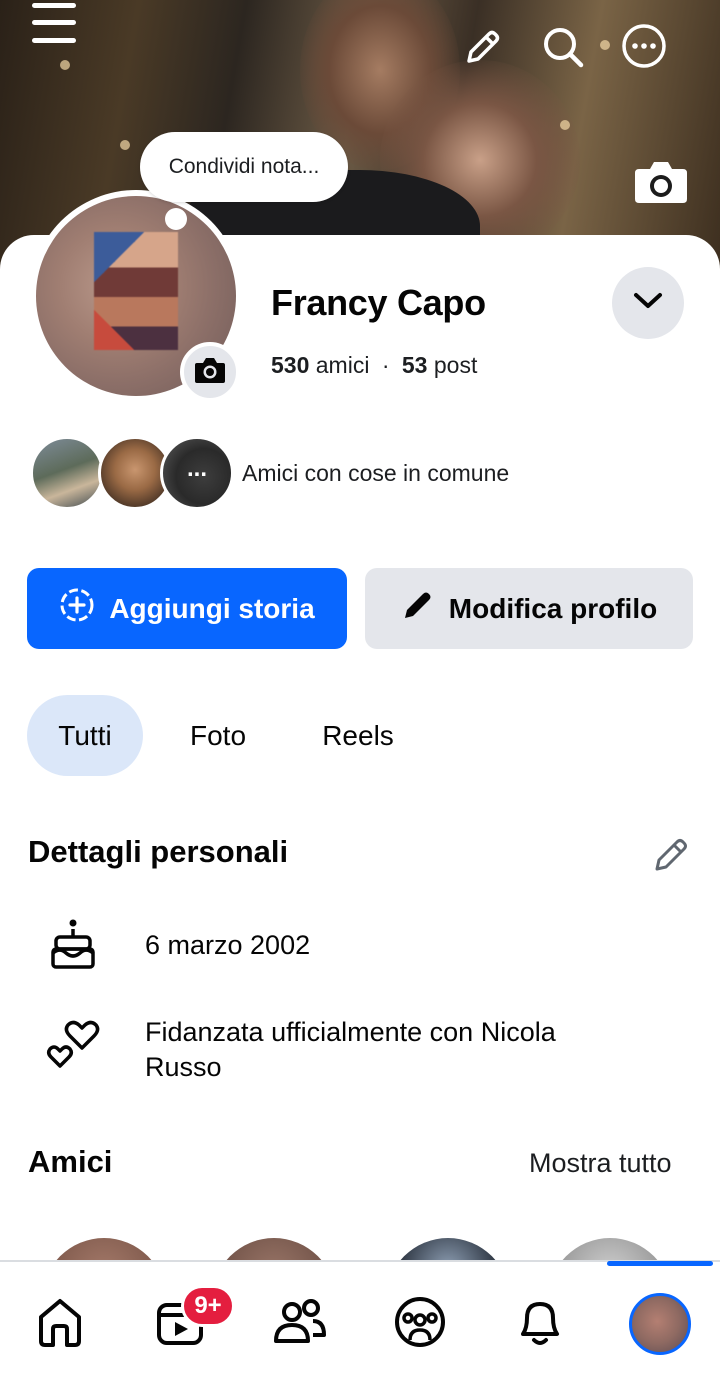 This screenshot has width=720, height=1386. Describe the element at coordinates (671, 855) in the screenshot. I see `edit-details-pencil-icon` at that location.